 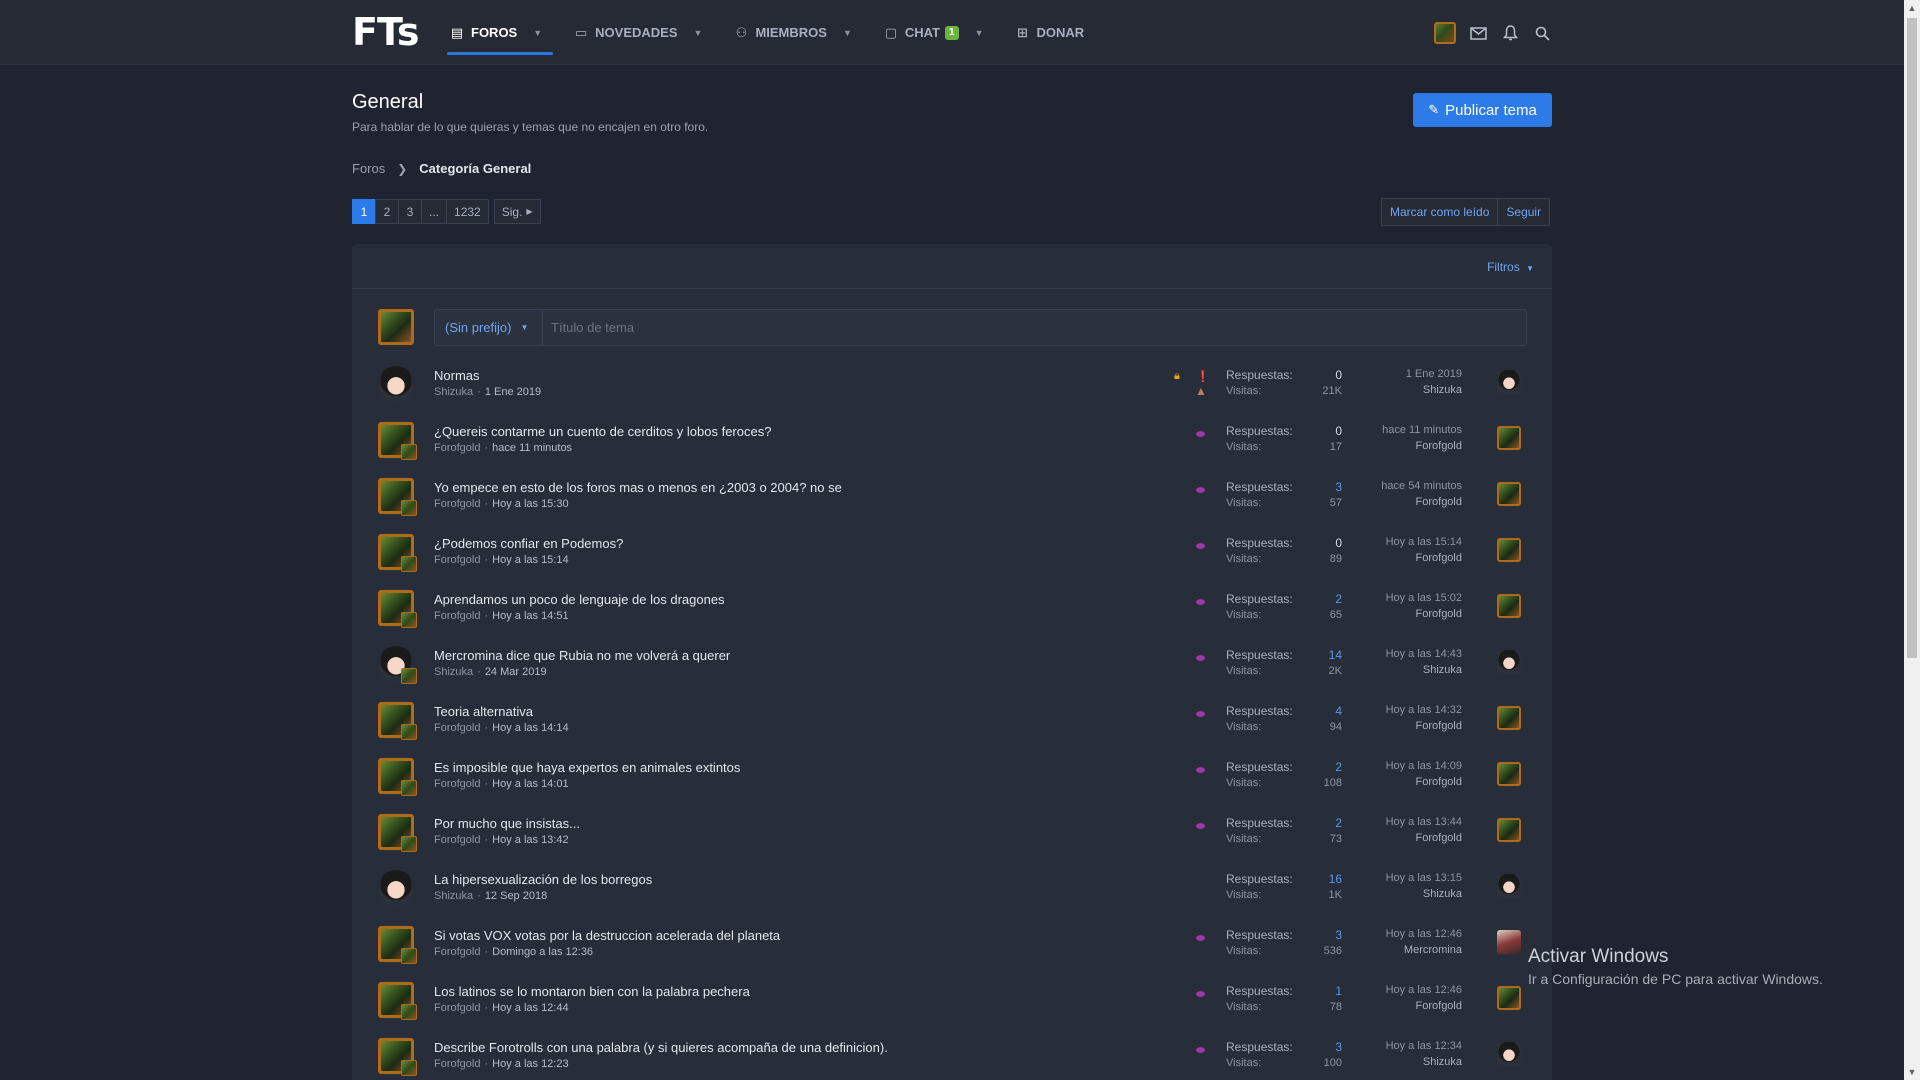 I want to click on last-post-date: Hoy a las 13:15, so click(x=1397, y=878).